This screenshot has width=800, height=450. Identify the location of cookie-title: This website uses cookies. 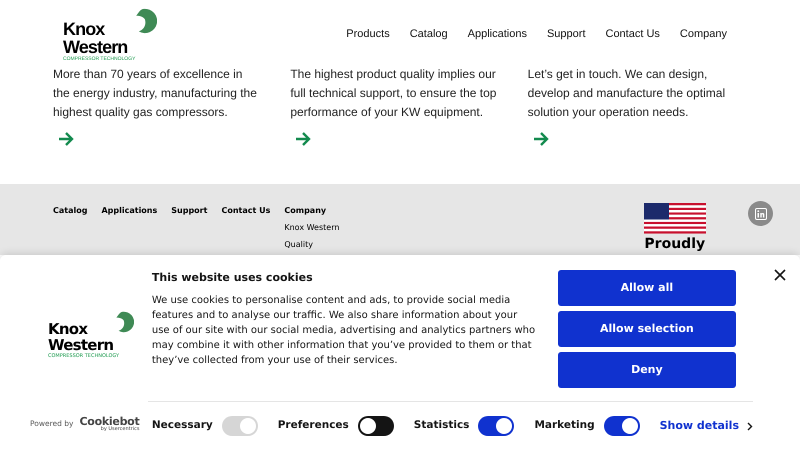
(233, 278).